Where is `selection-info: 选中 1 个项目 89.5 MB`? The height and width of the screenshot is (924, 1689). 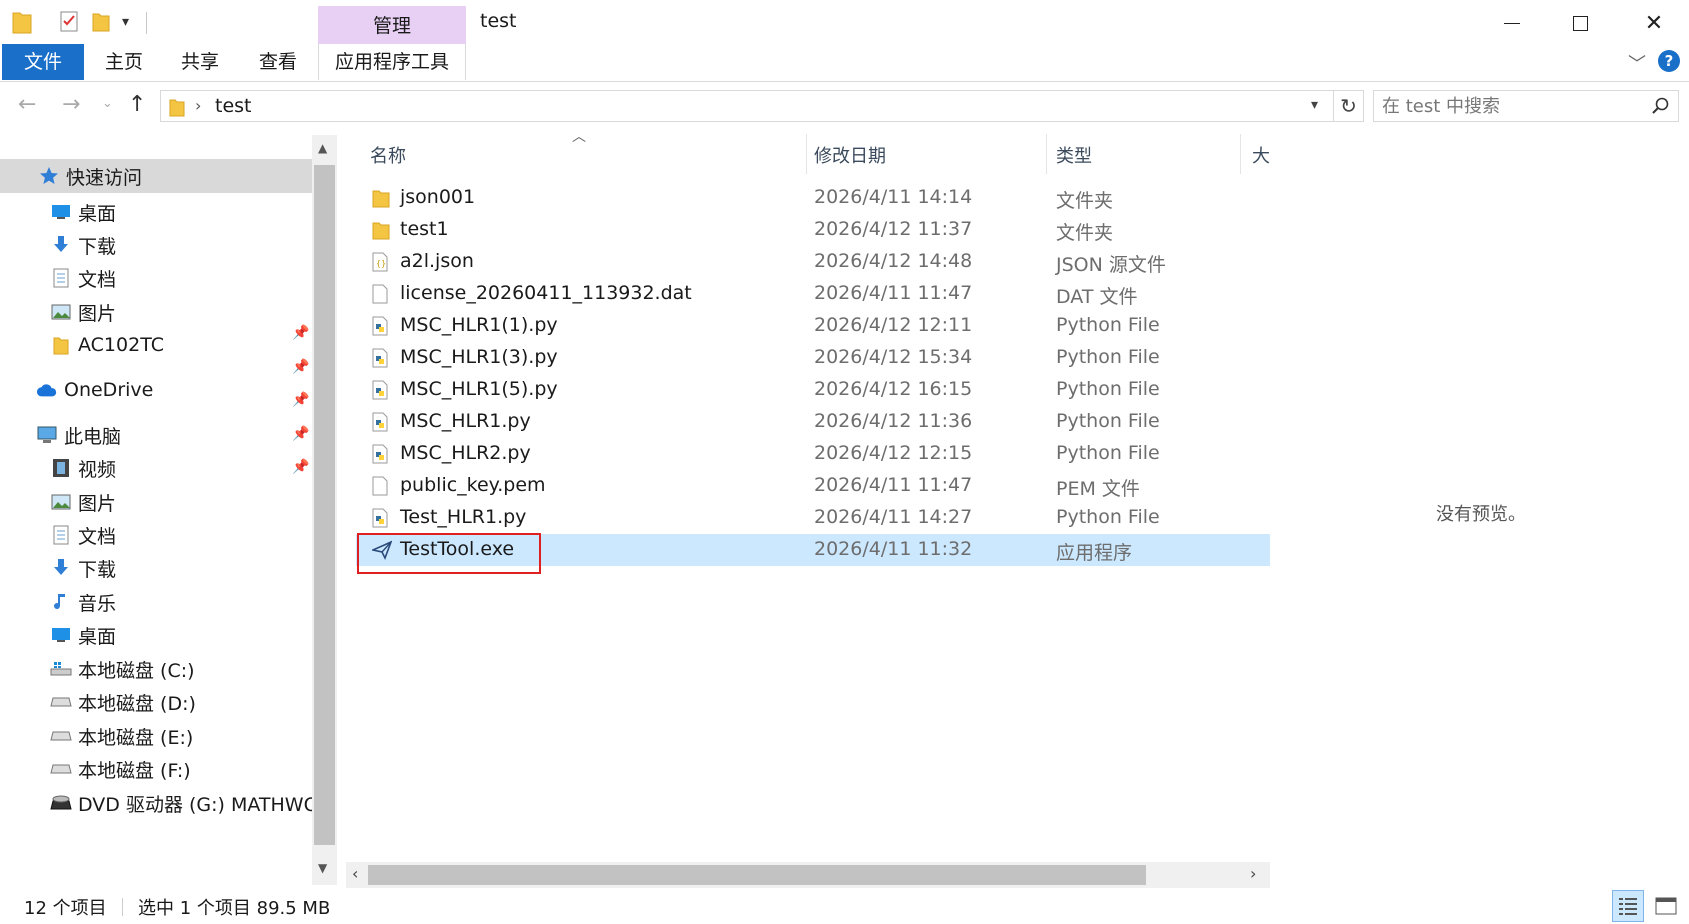
selection-info: 选中 1 个项目 89.5 MB is located at coordinates (234, 908).